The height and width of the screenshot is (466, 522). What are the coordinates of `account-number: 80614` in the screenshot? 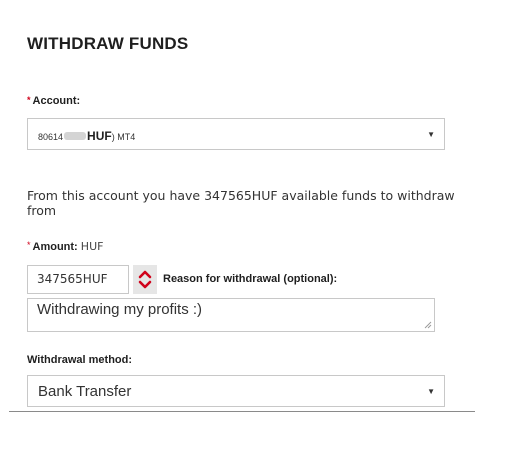 It's located at (51, 137).